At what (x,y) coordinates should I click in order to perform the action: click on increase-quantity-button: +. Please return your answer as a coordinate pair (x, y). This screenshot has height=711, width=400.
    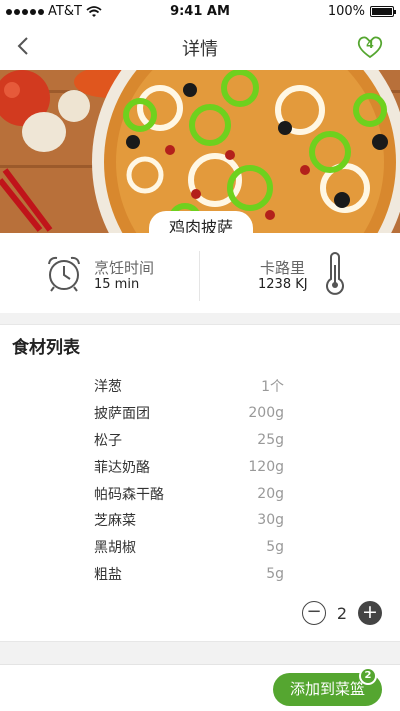
    Looking at the image, I should click on (370, 613).